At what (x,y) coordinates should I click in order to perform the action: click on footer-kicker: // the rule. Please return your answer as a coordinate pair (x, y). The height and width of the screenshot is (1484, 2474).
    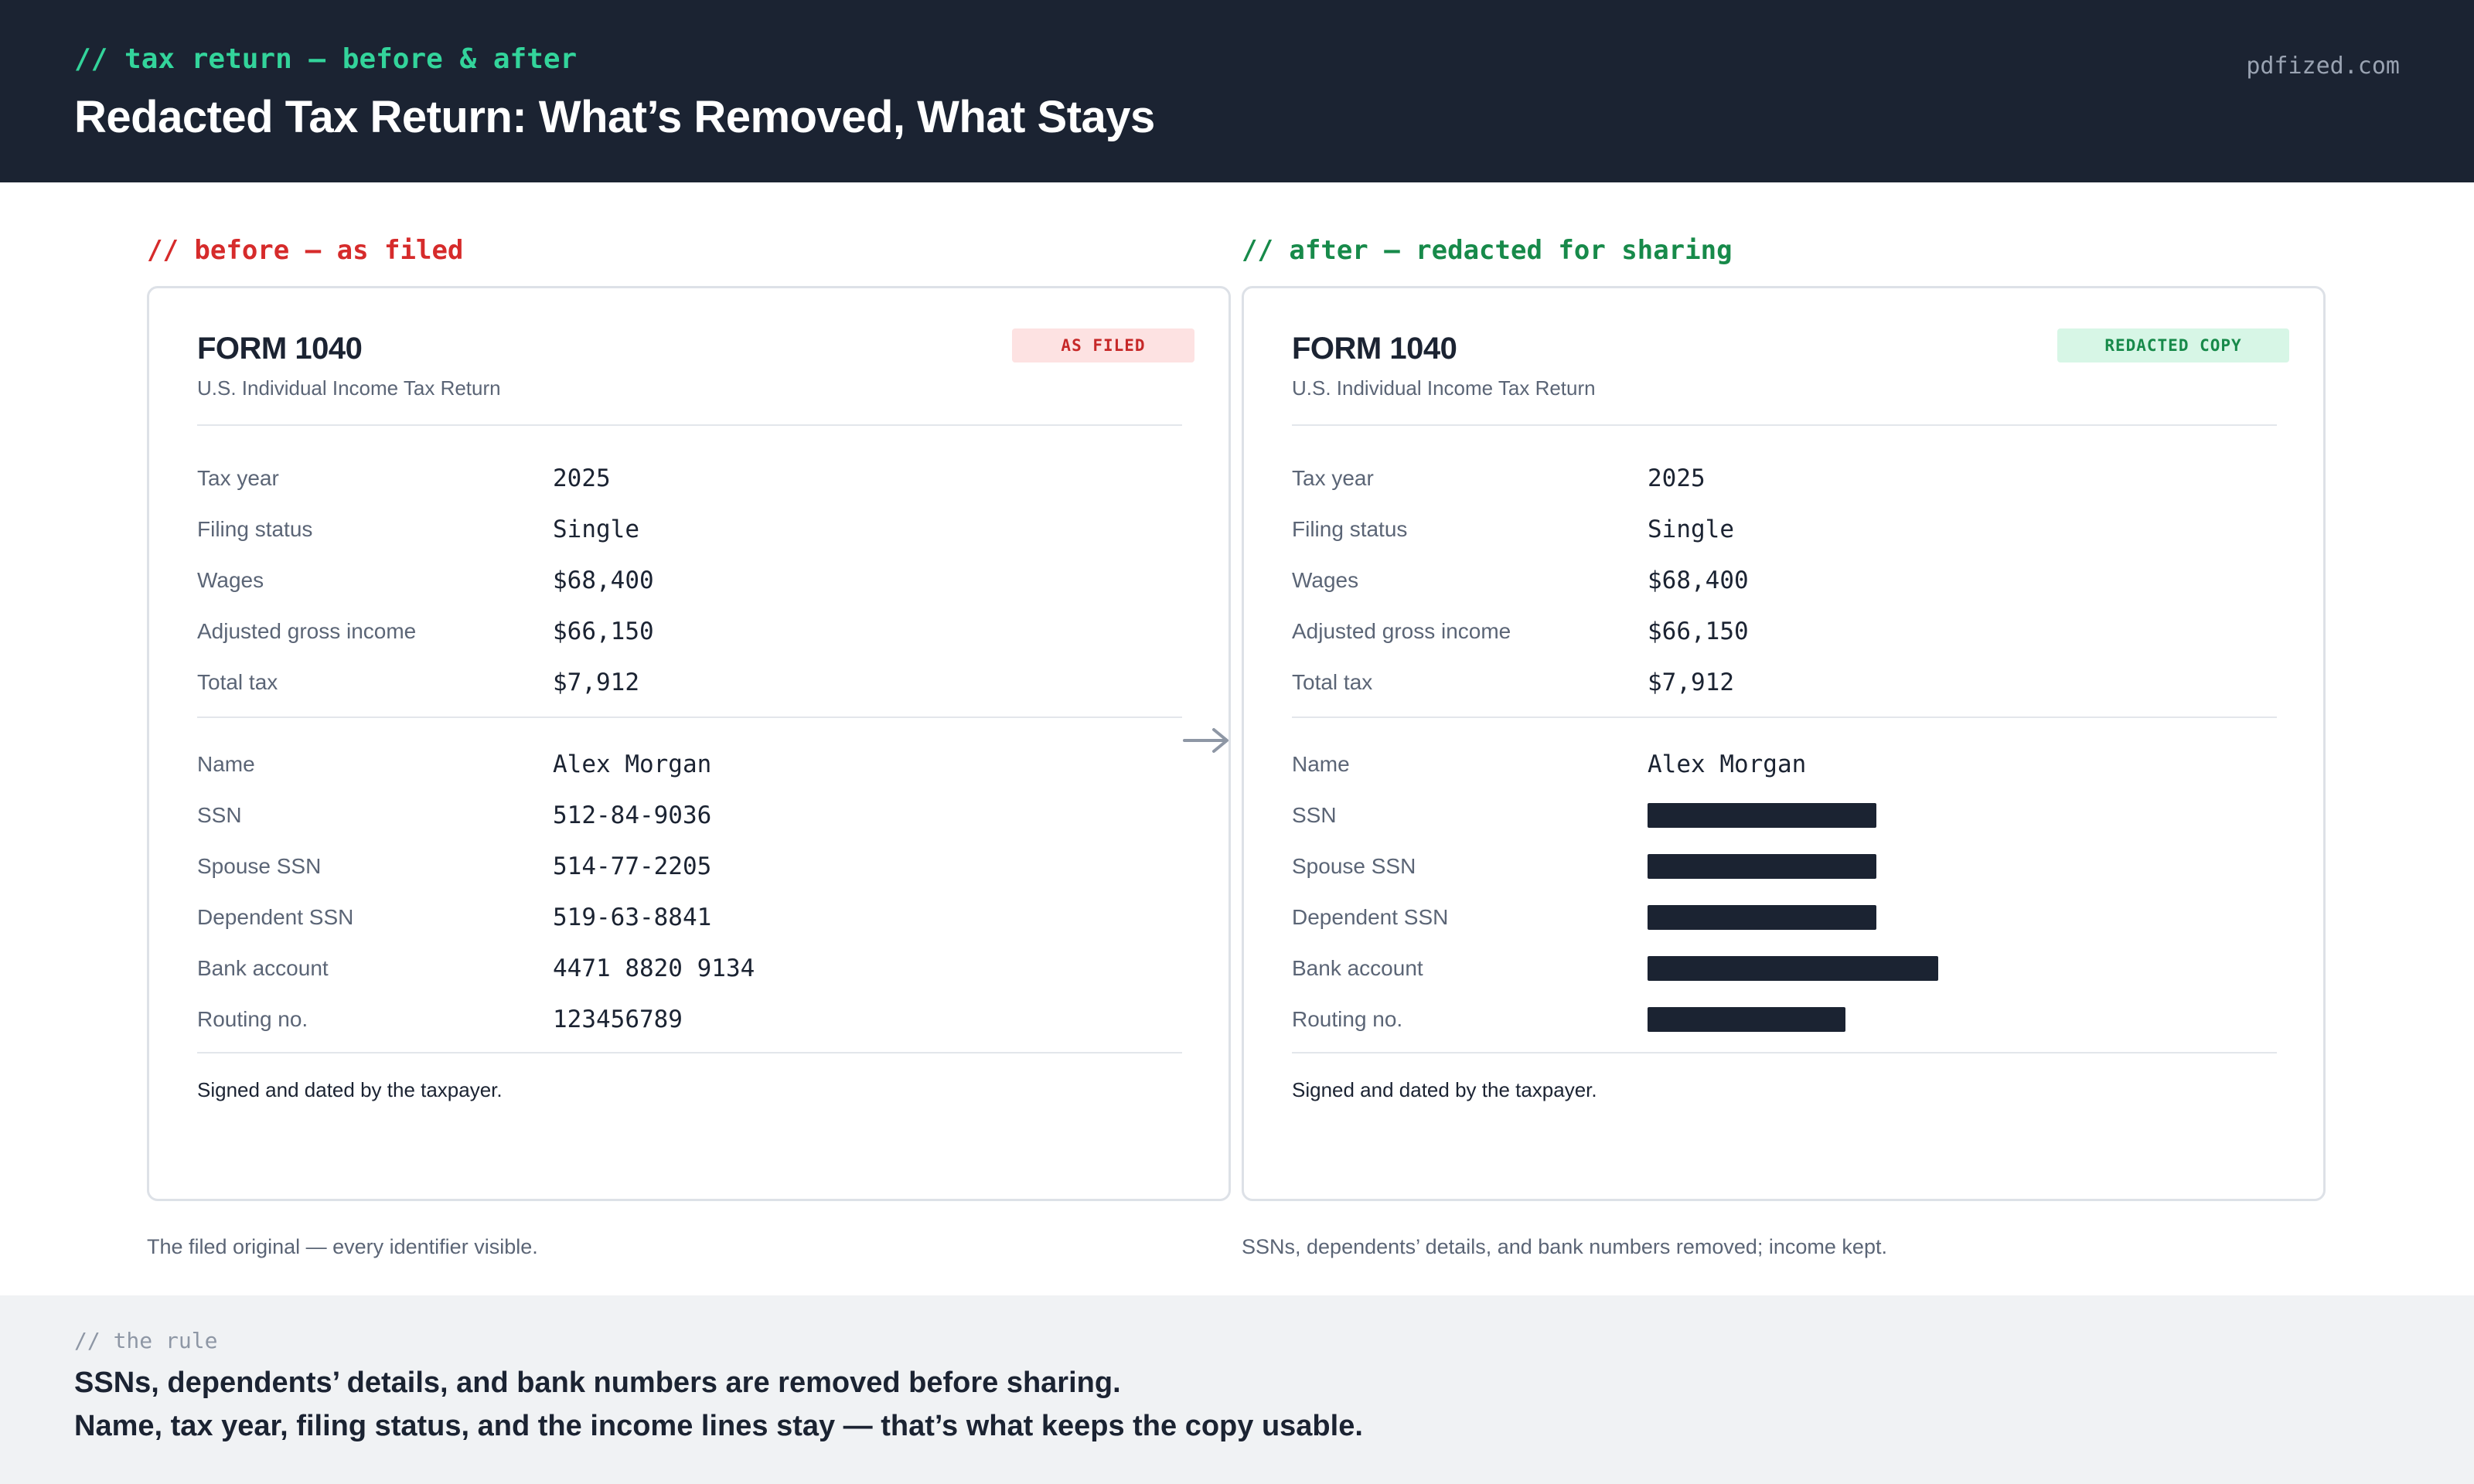
    Looking at the image, I should click on (146, 1340).